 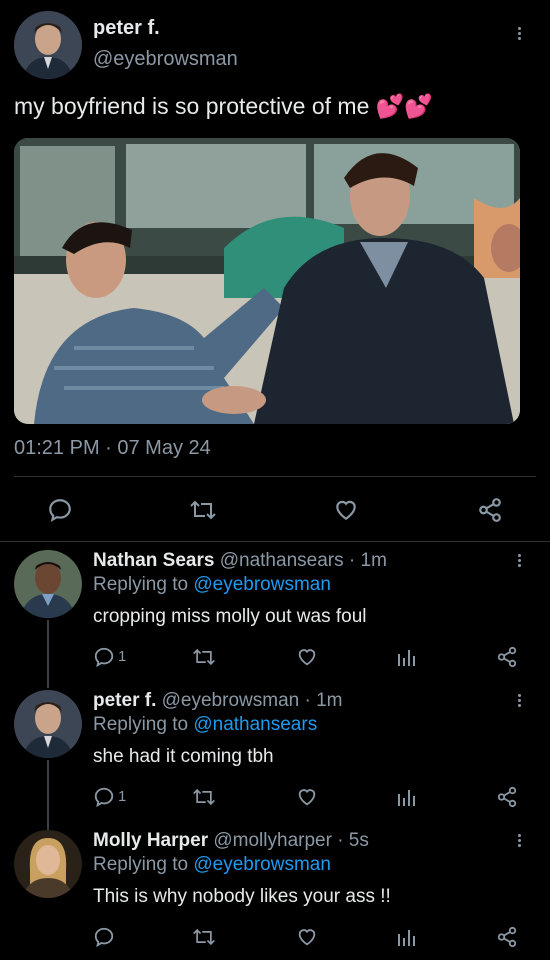 What do you see at coordinates (353, 840) in the screenshot?
I see `reply-time: · 5s` at bounding box center [353, 840].